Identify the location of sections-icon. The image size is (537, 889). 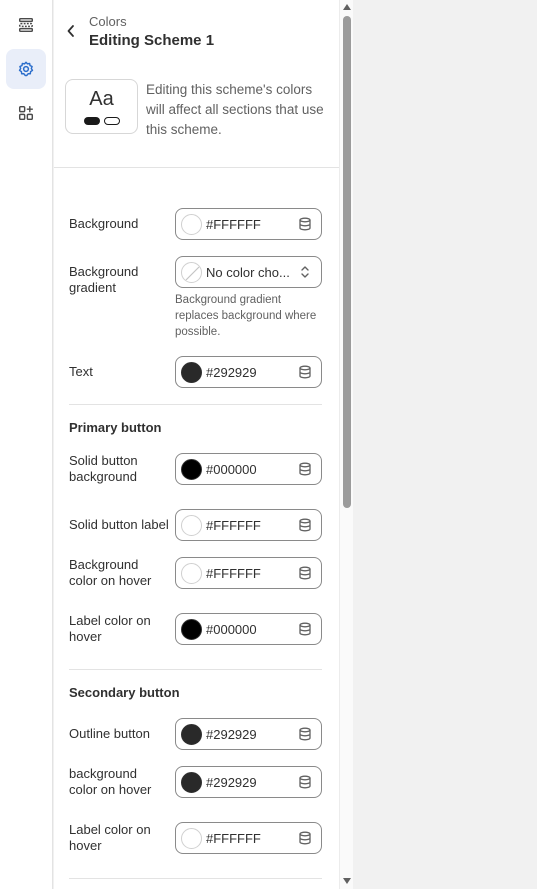
(26, 25).